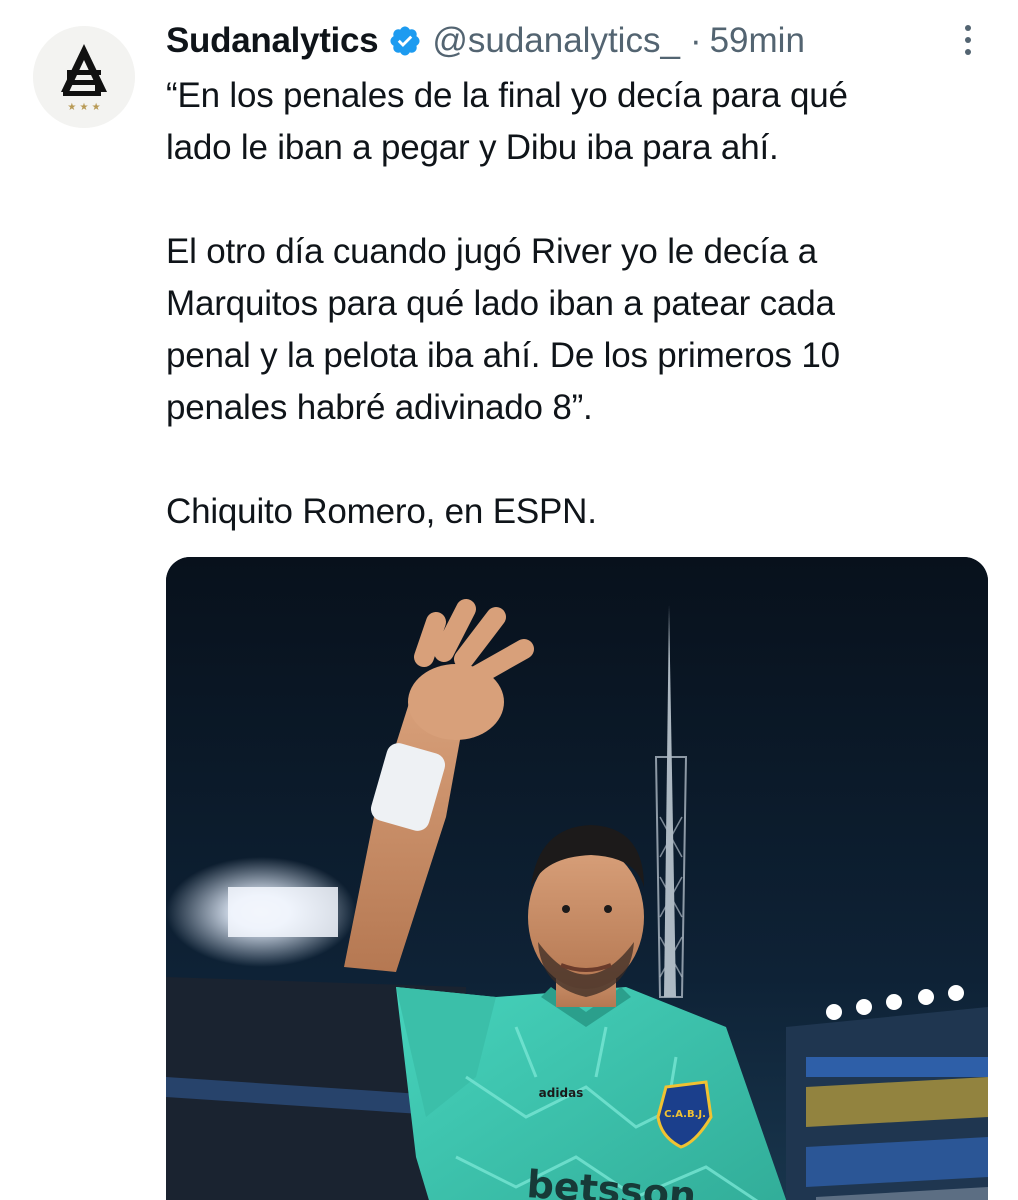 The image size is (1018, 1200). I want to click on timestamp: 59min, so click(757, 41).